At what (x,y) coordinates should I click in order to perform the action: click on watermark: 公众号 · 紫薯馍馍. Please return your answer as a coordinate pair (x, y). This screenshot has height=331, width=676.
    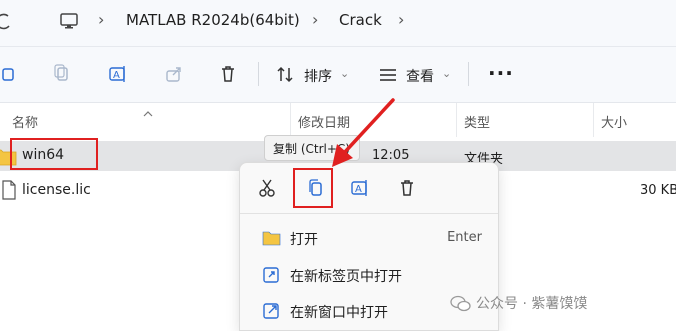
    Looking at the image, I should click on (518, 303).